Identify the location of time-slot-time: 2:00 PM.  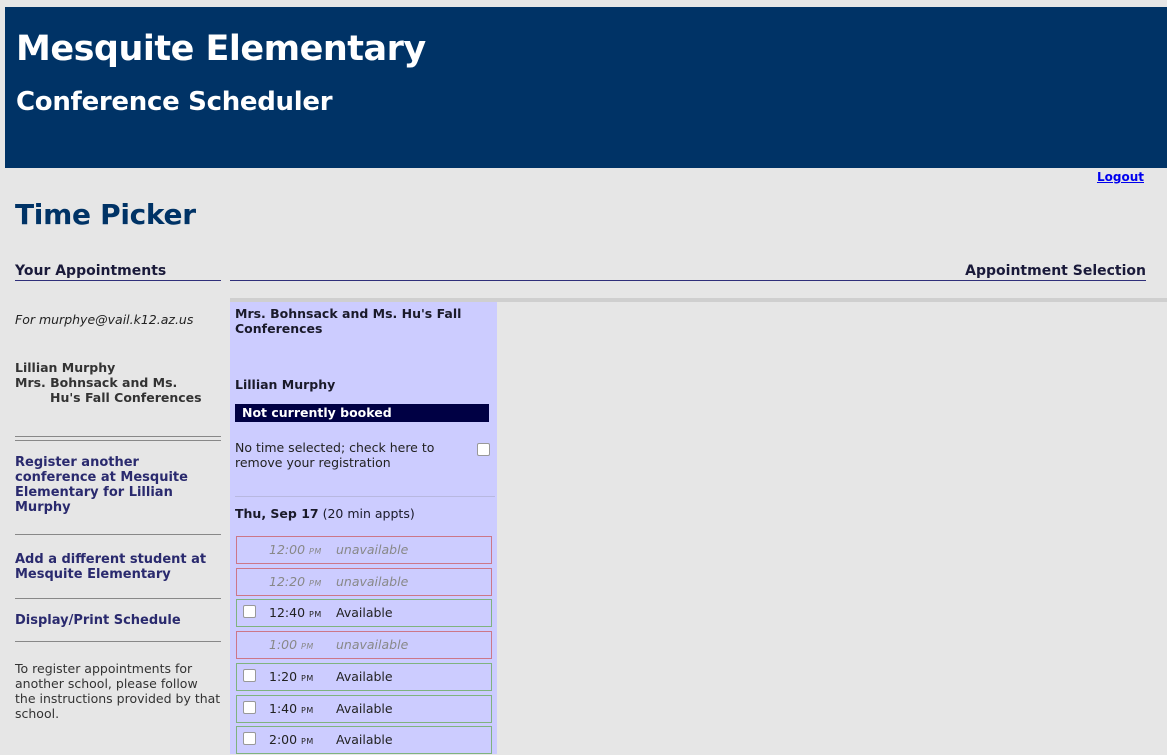
(291, 741).